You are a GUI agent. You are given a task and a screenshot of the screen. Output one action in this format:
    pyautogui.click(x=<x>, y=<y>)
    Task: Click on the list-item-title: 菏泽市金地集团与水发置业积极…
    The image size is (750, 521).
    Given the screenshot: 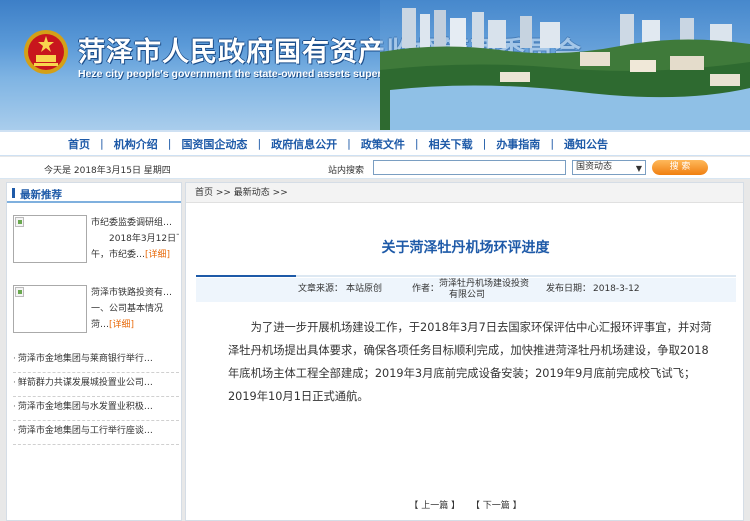 What is the action you would take?
    pyautogui.click(x=85, y=407)
    